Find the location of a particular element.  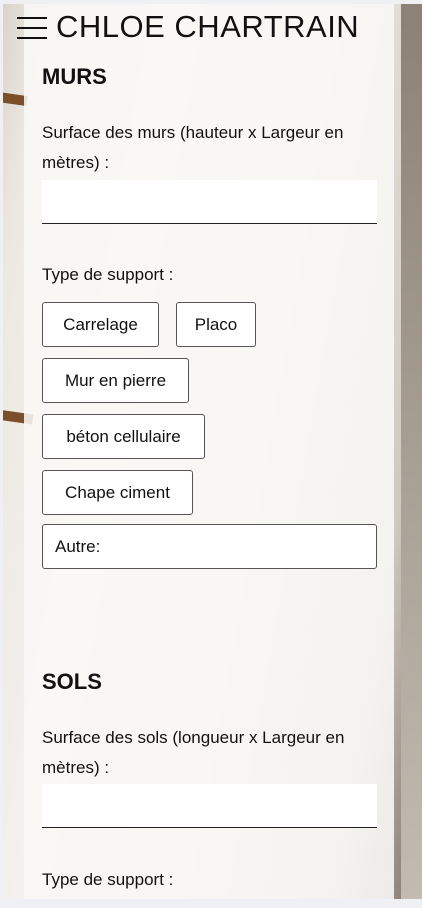

walls-support-label: Type de support : is located at coordinates (108, 274).